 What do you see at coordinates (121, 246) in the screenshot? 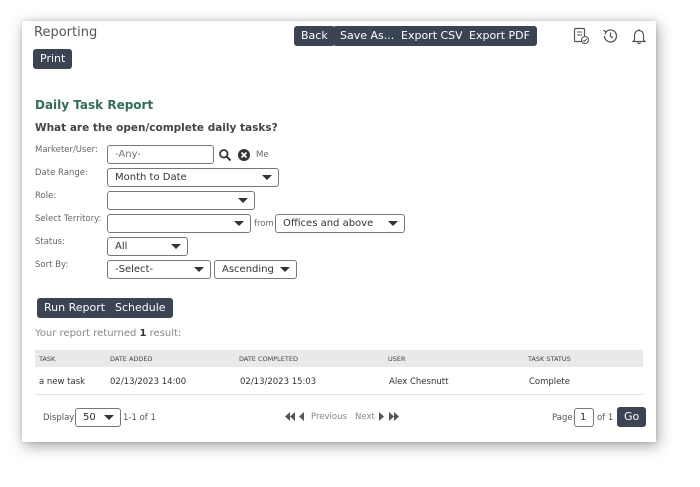
I see `status-value: All` at bounding box center [121, 246].